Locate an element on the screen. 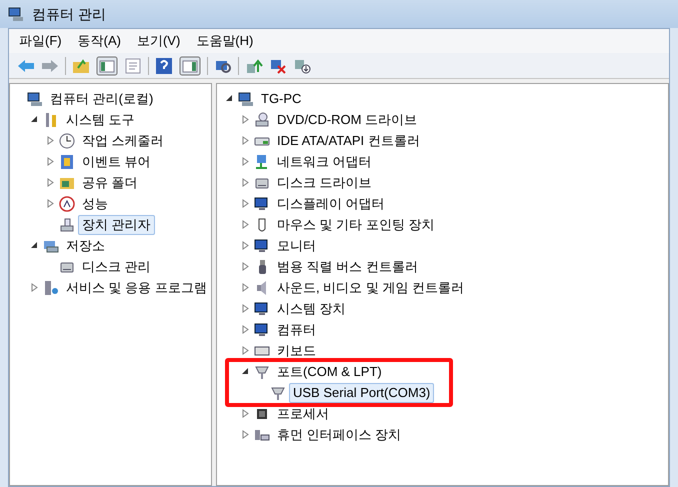 Image resolution: width=678 pixels, height=487 pixels. tree-item: 디스플레이 어댑터 is located at coordinates (331, 204).